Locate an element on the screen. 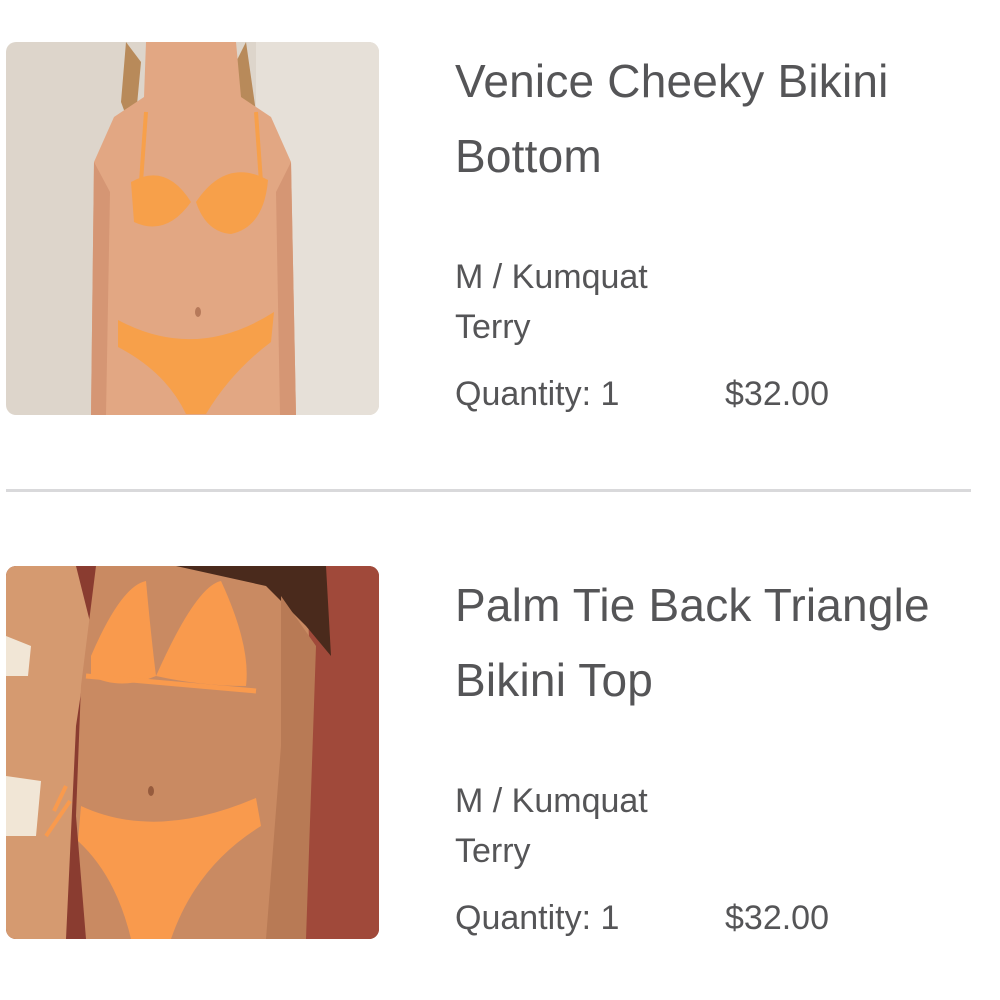 Image resolution: width=1000 pixels, height=1000 pixels. product-title: Venice Cheeky Bikini Bottom is located at coordinates (720, 119).